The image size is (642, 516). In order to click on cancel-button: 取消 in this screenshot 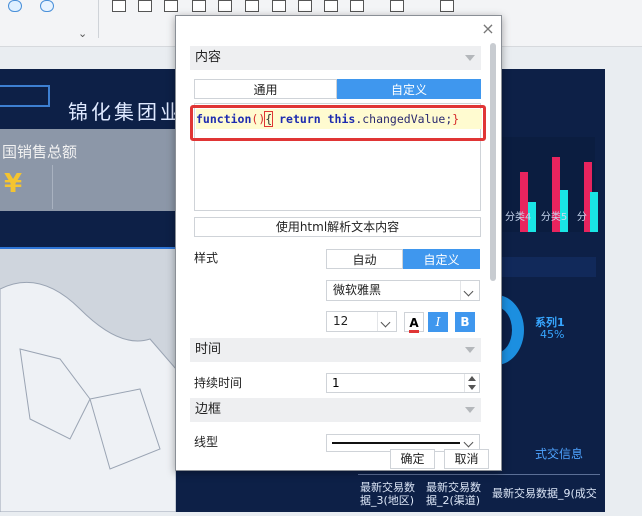, I will do `click(466, 459)`.